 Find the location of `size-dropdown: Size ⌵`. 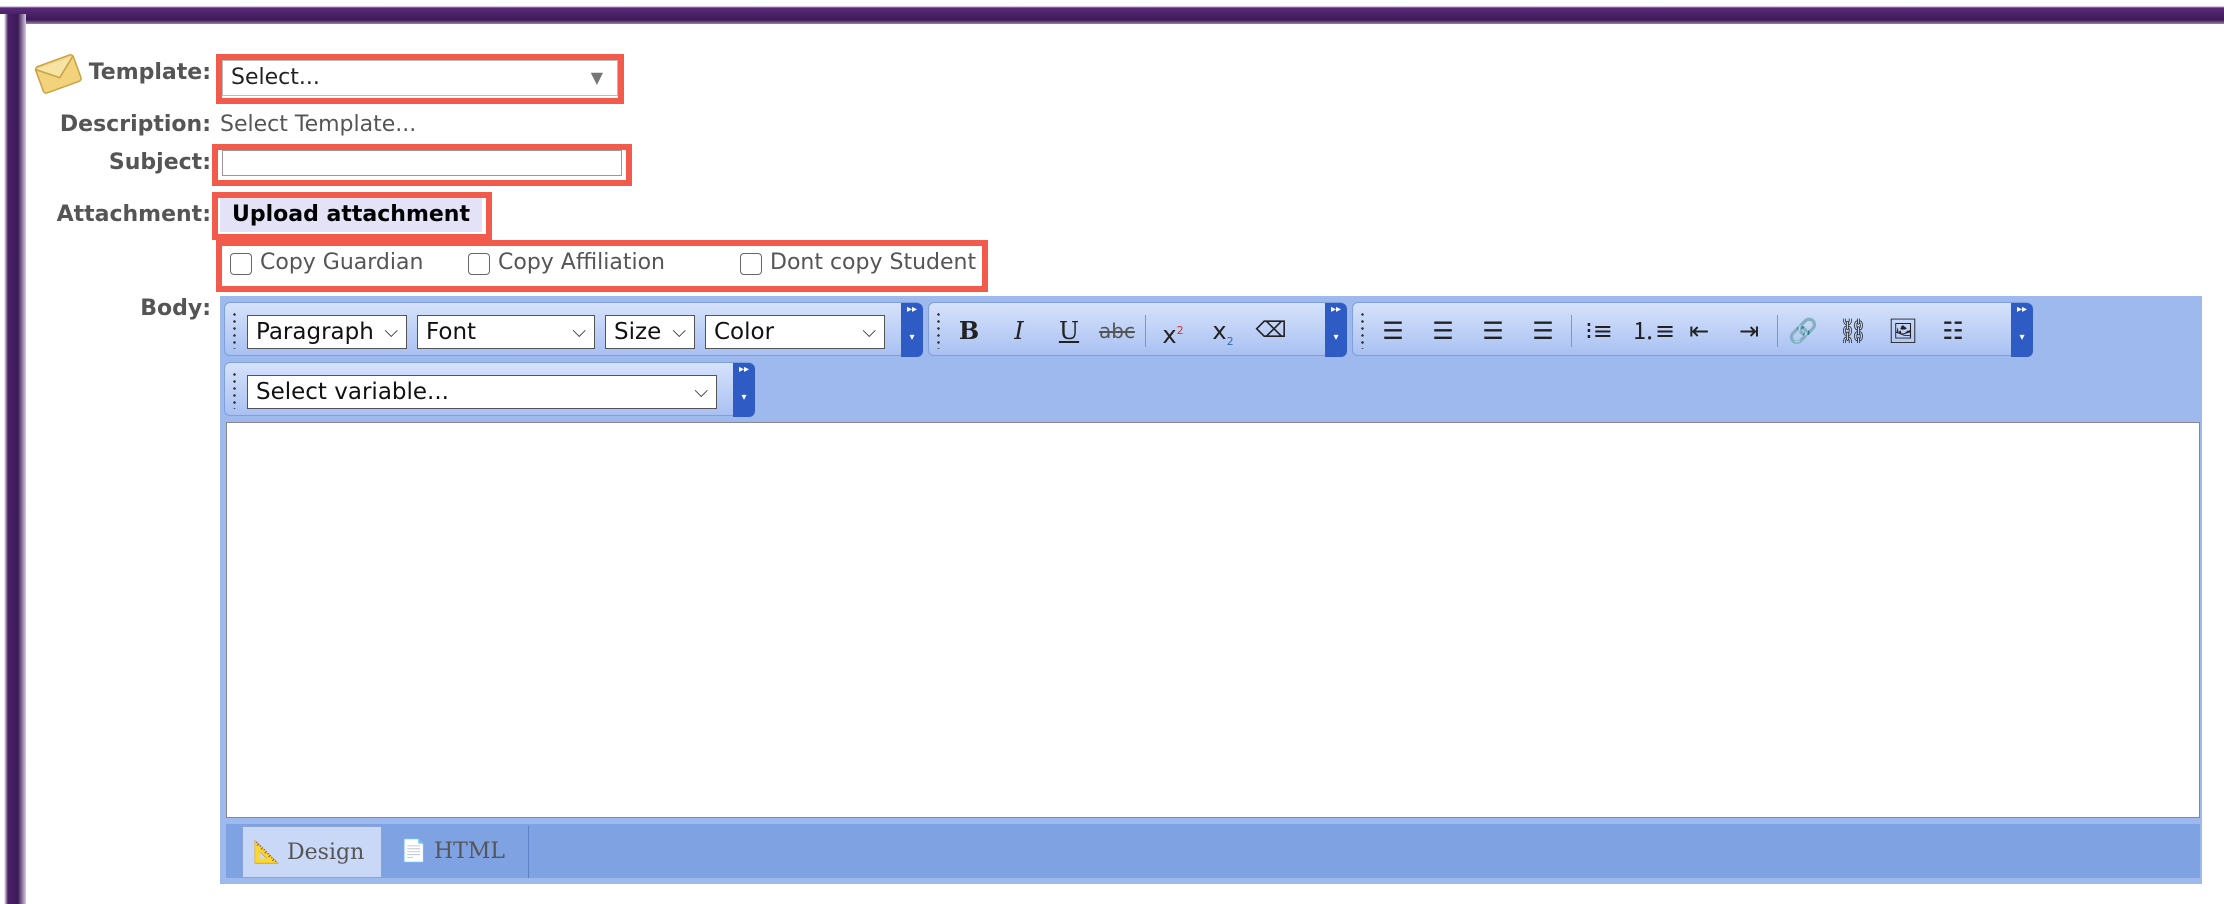

size-dropdown: Size ⌵ is located at coordinates (650, 332).